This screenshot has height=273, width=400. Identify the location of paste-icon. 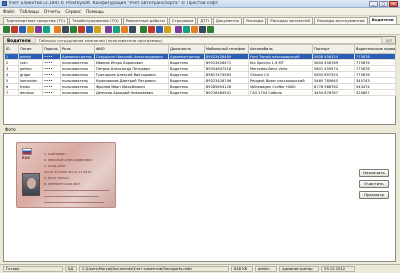
(151, 29).